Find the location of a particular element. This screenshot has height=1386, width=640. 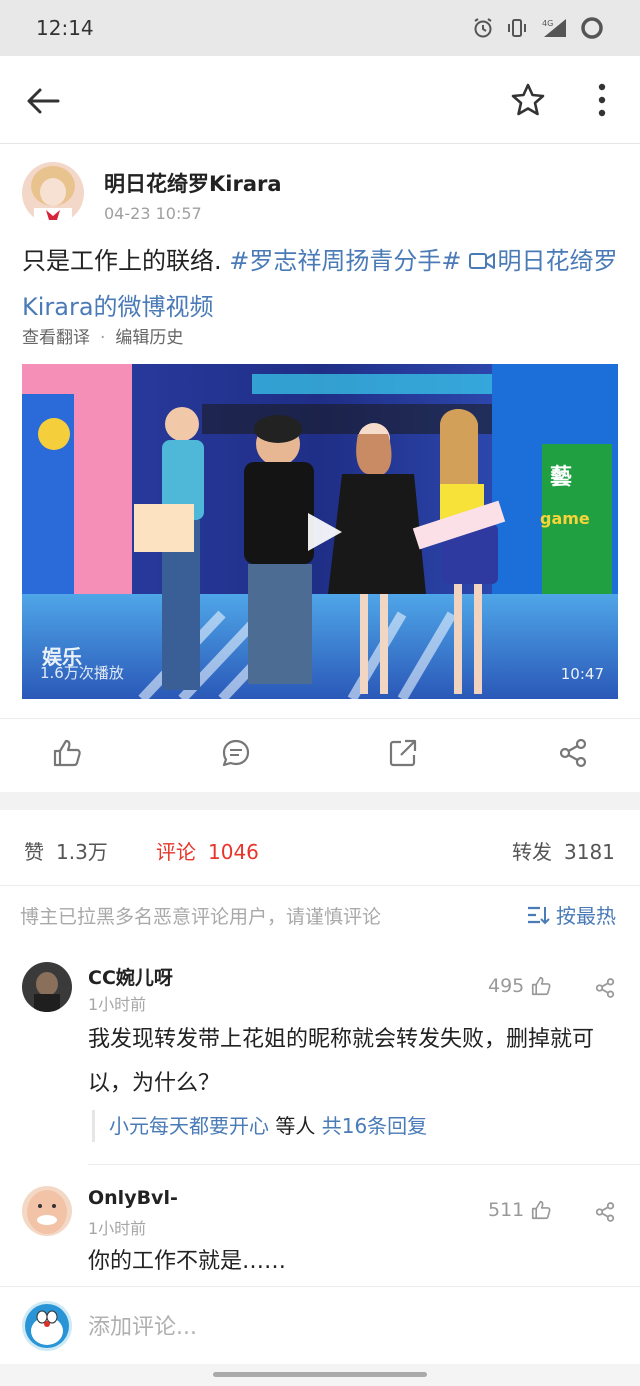

video-view-count: 1.6万次播放 is located at coordinates (82, 673).